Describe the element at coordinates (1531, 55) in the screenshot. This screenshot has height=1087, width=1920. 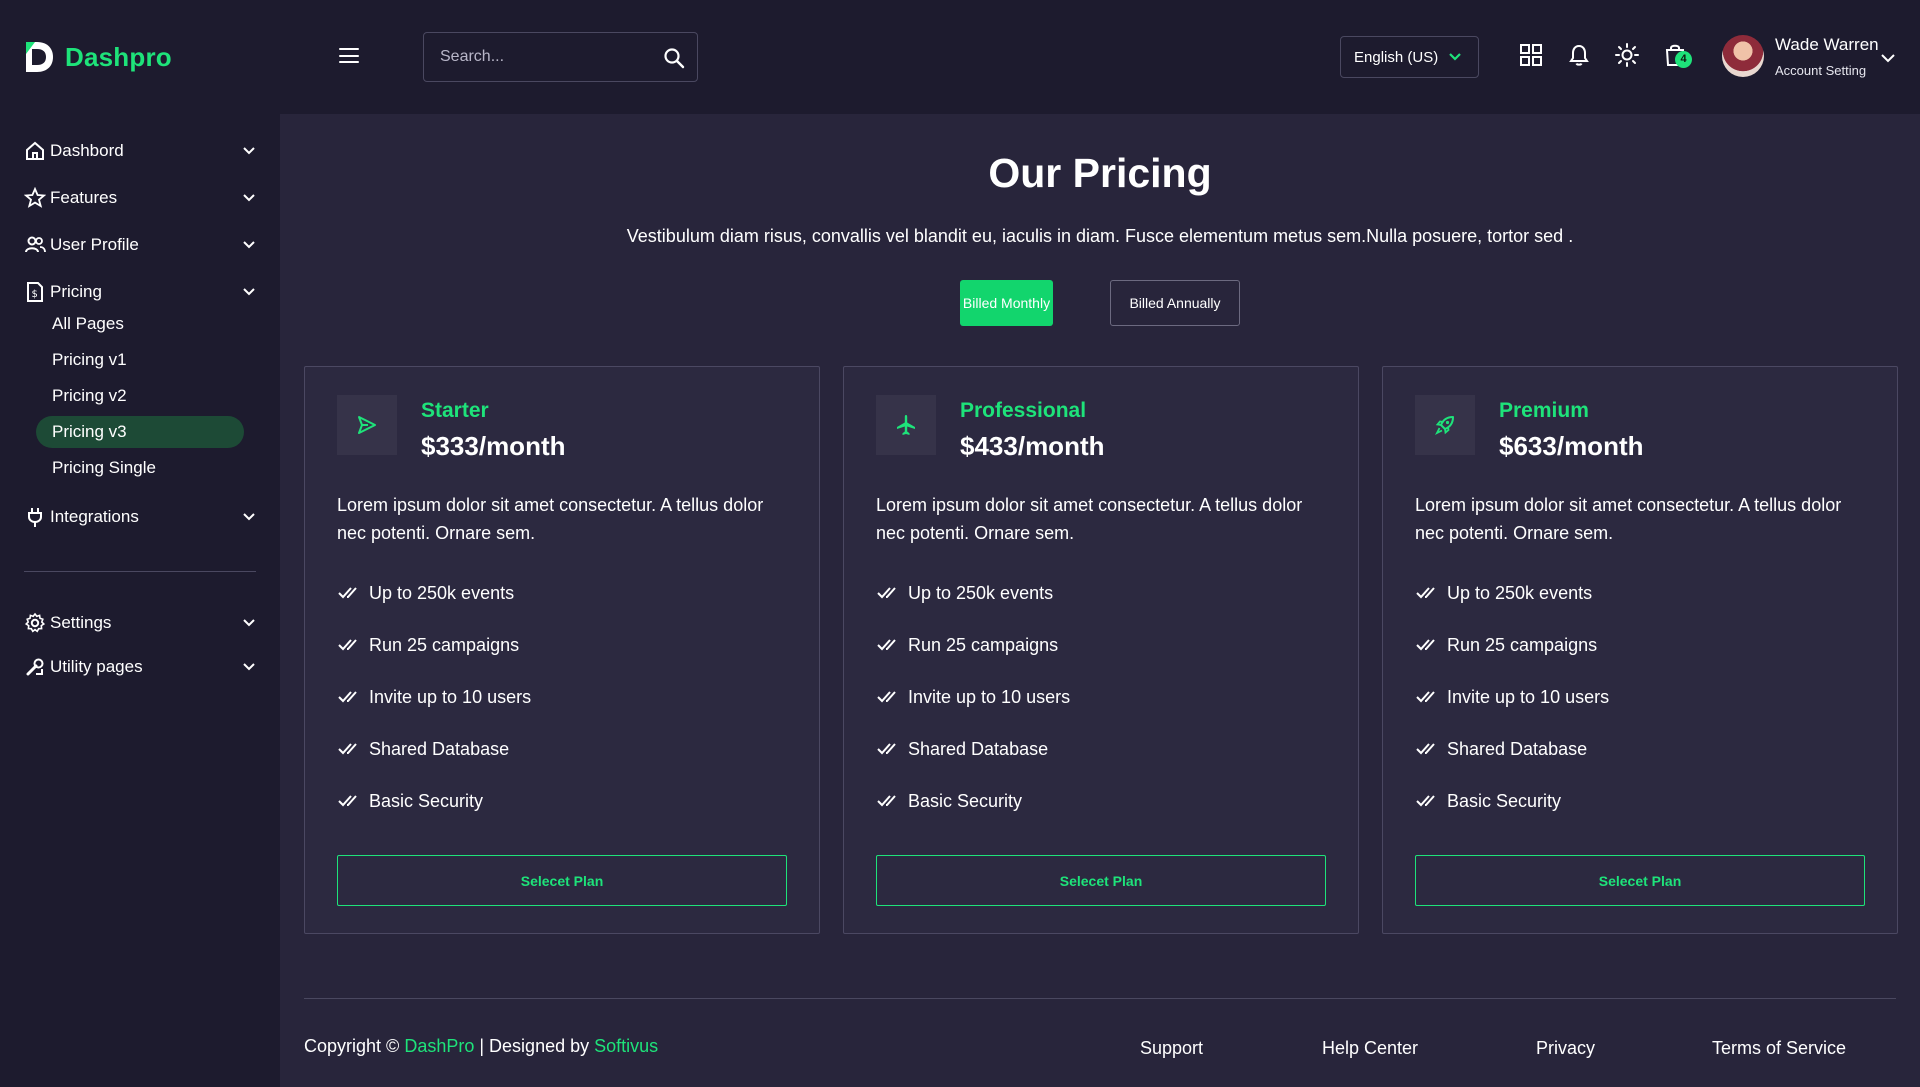
I see `apps-grid-icon` at that location.